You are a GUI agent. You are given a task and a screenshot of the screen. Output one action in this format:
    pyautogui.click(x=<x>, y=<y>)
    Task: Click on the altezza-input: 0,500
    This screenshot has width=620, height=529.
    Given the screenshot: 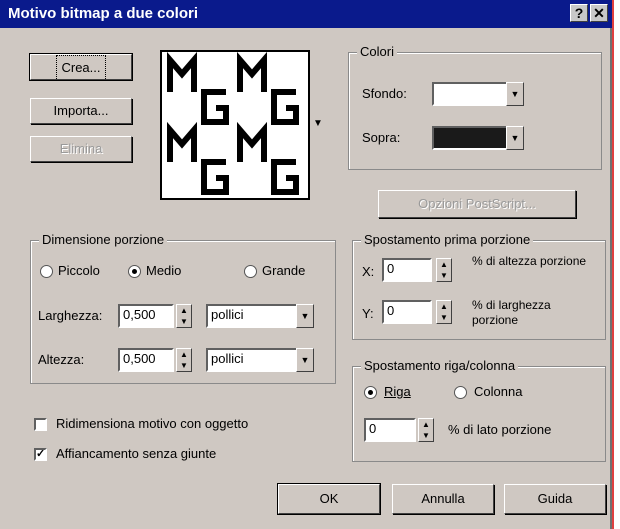 What is the action you would take?
    pyautogui.click(x=146, y=360)
    